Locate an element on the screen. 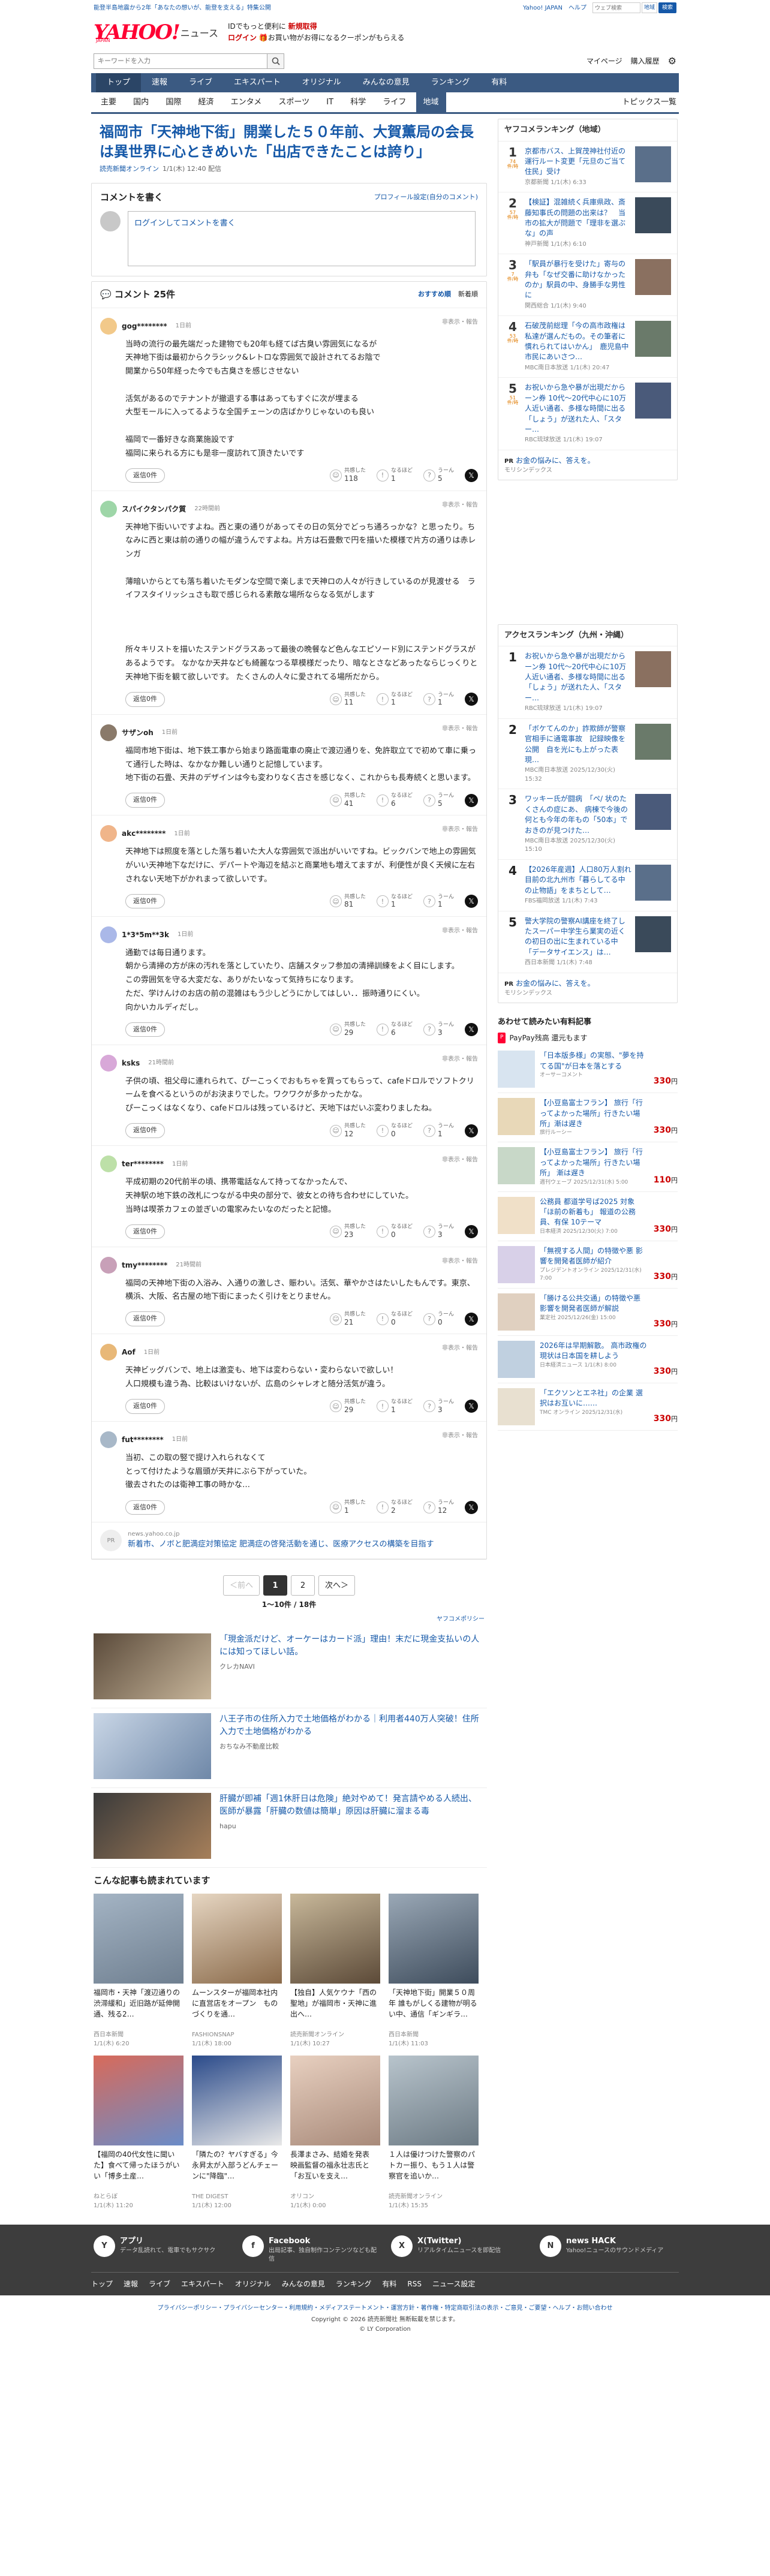 Image resolution: width=770 pixels, height=2576 pixels. tab-economy: 経済 is located at coordinates (206, 102).